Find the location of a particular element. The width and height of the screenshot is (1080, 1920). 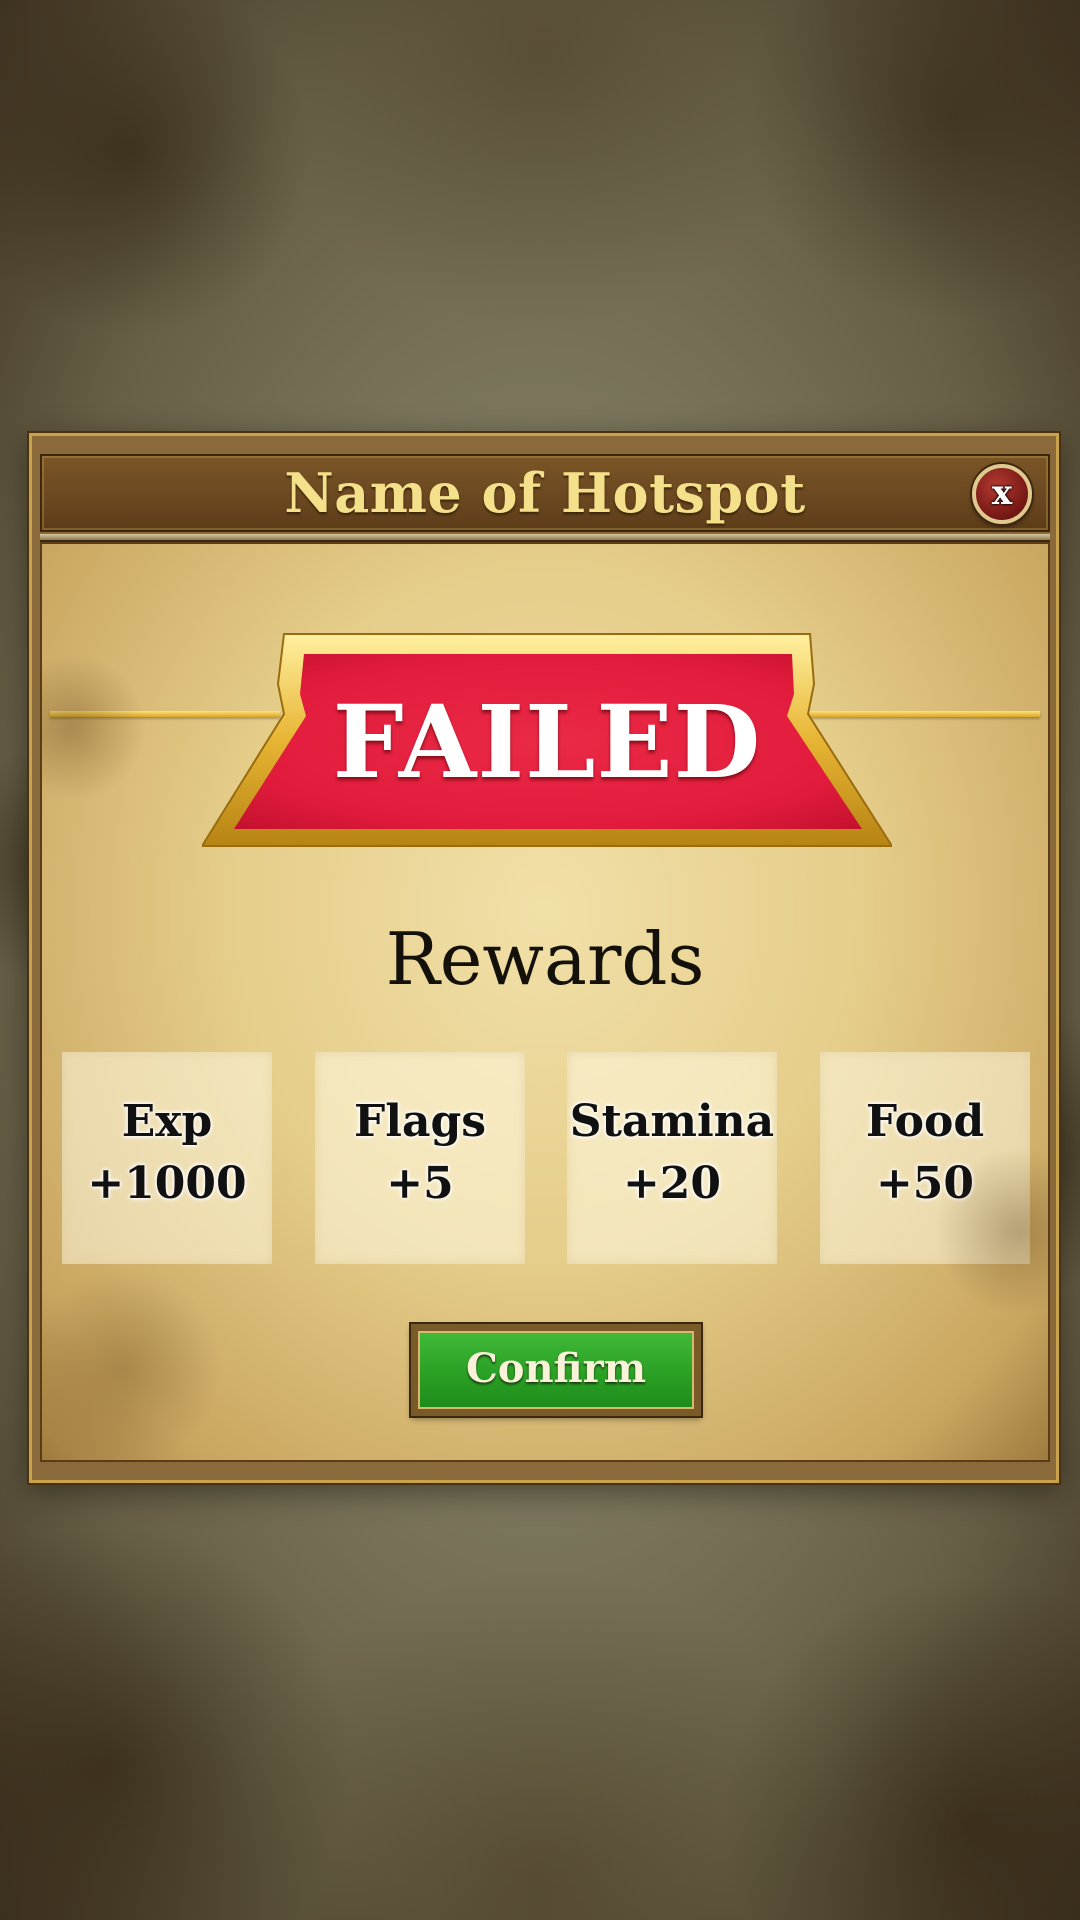

confirm-label: Confirm is located at coordinates (556, 1368).